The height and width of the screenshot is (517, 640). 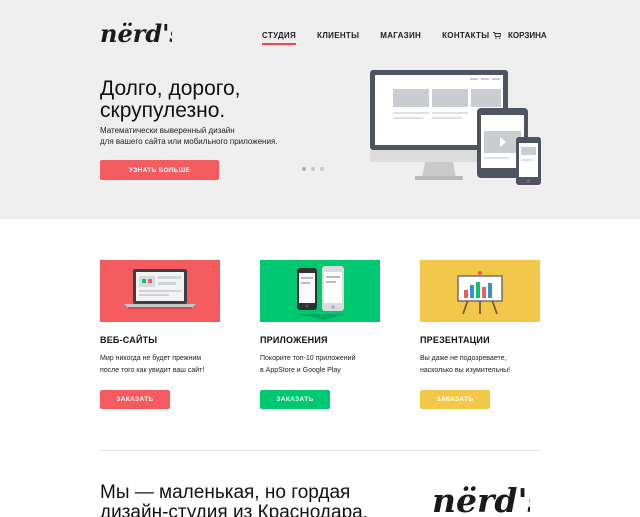 I want to click on nav-item-clients: КЛИЕНТЫ, so click(x=338, y=35).